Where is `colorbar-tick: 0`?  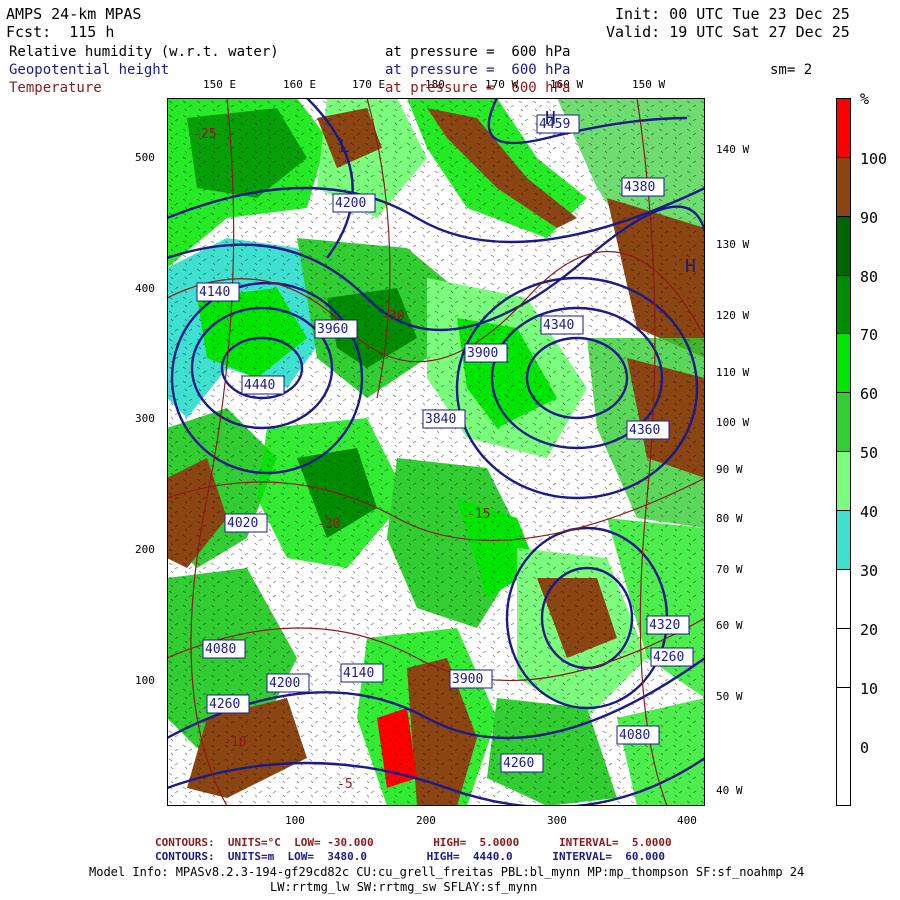
colorbar-tick: 0 is located at coordinates (865, 748).